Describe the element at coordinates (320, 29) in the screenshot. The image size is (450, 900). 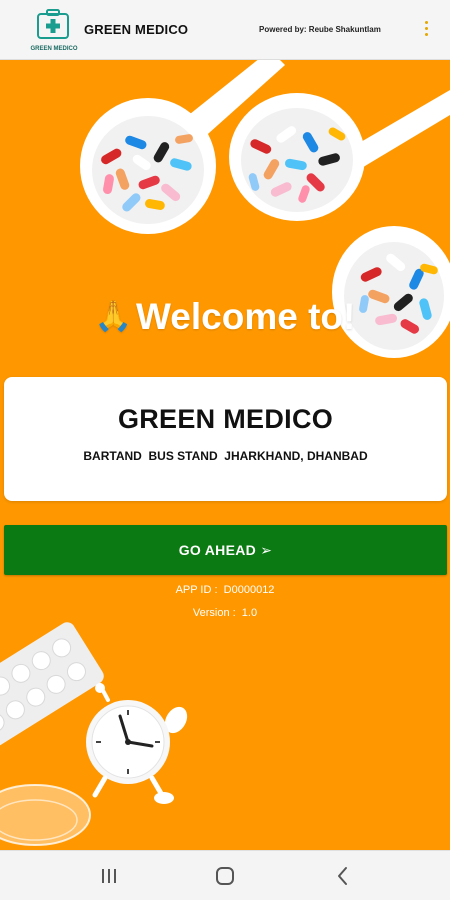
I see `powered-by-text: Powered by: Reube Shakuntlam` at that location.